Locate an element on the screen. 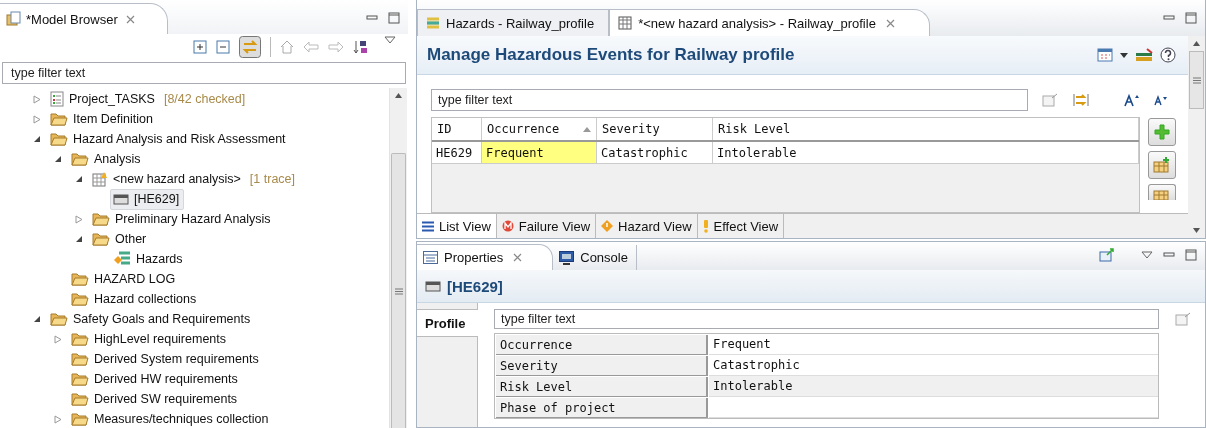 This screenshot has height=428, width=1206. plus-icon is located at coordinates (1162, 132).